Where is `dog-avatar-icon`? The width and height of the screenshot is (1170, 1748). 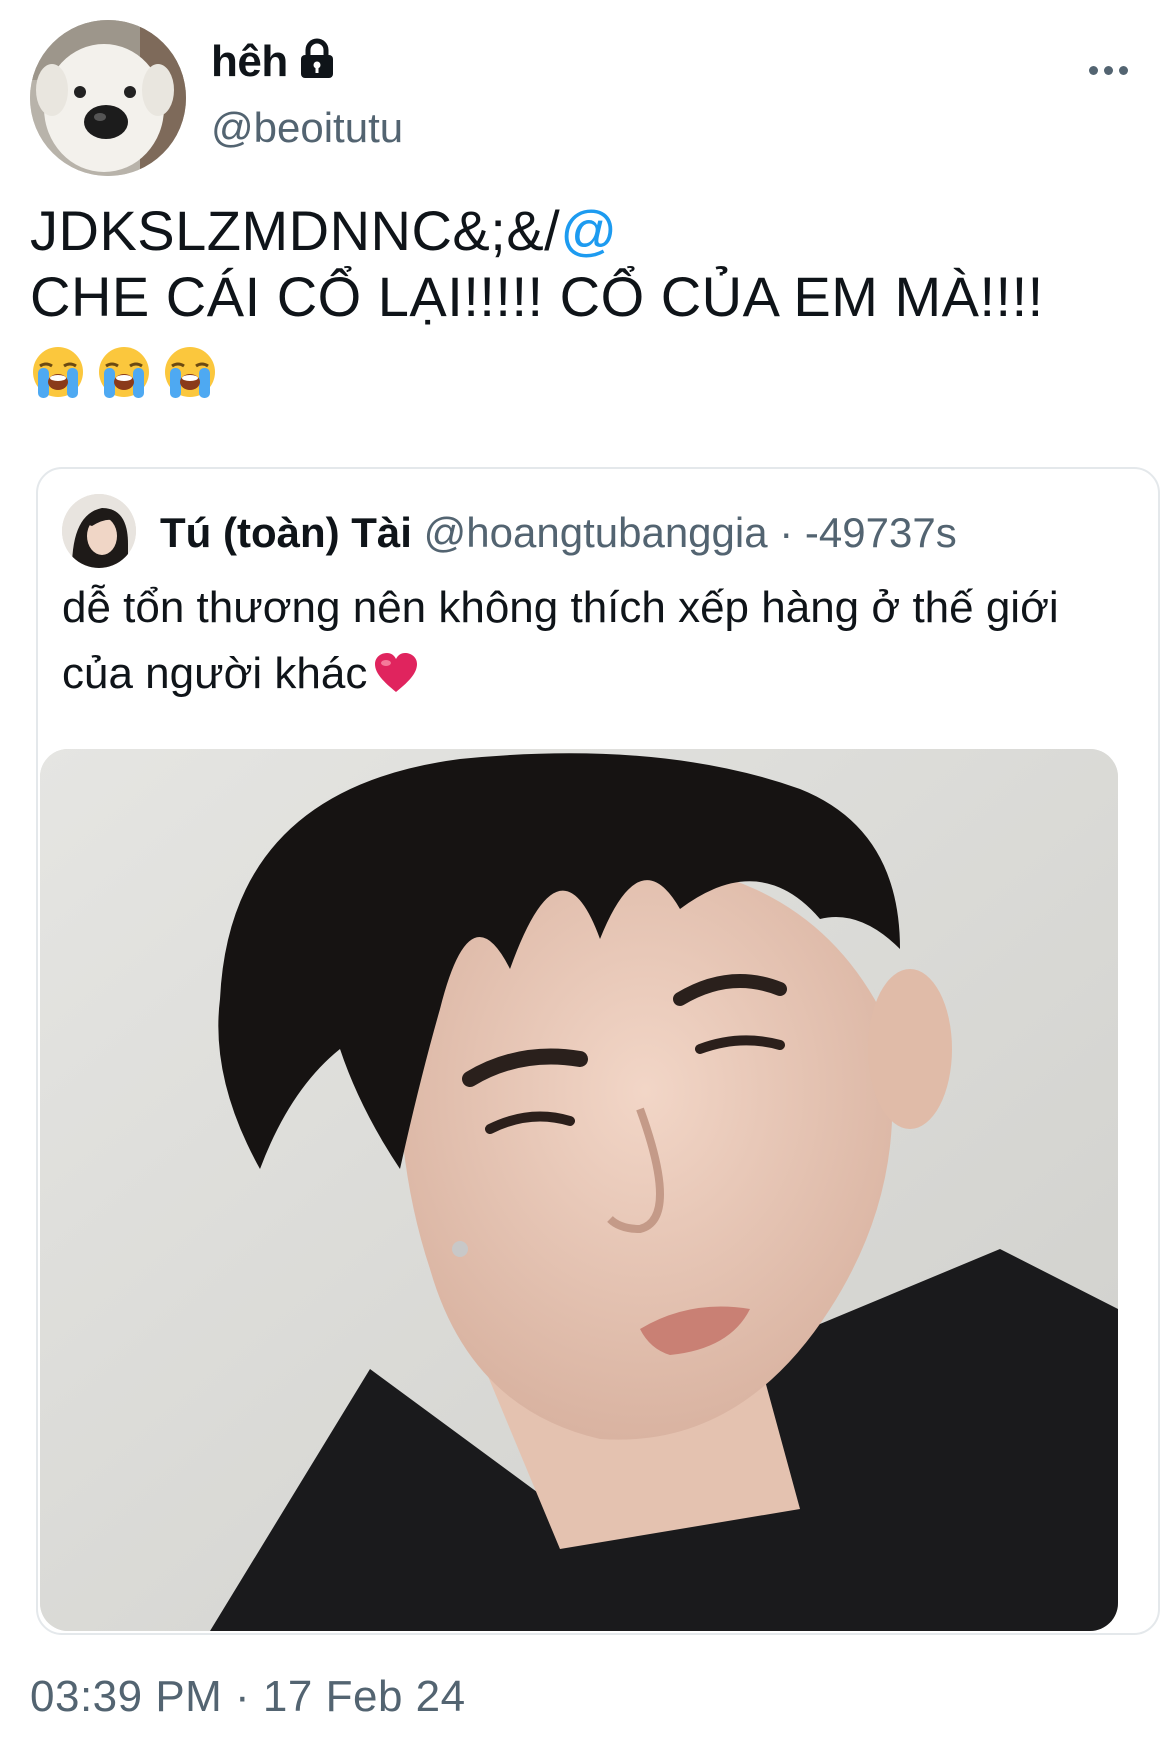 dog-avatar-icon is located at coordinates (108, 98).